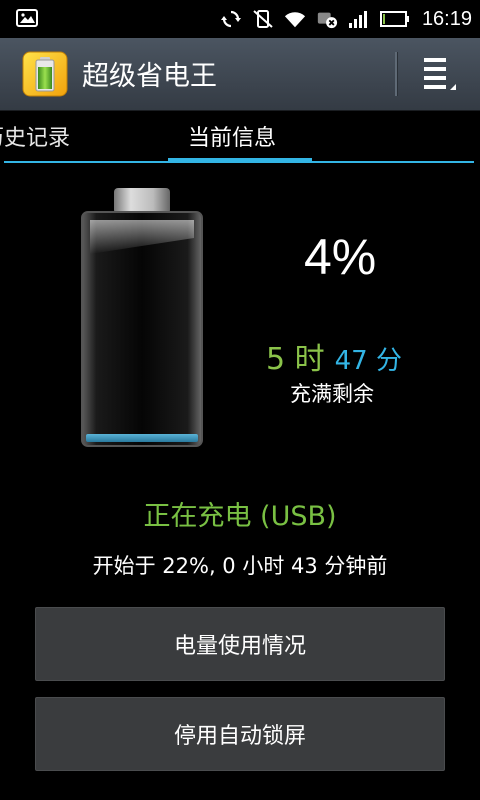 This screenshot has height=800, width=480. I want to click on battery-graphic, so click(142, 317).